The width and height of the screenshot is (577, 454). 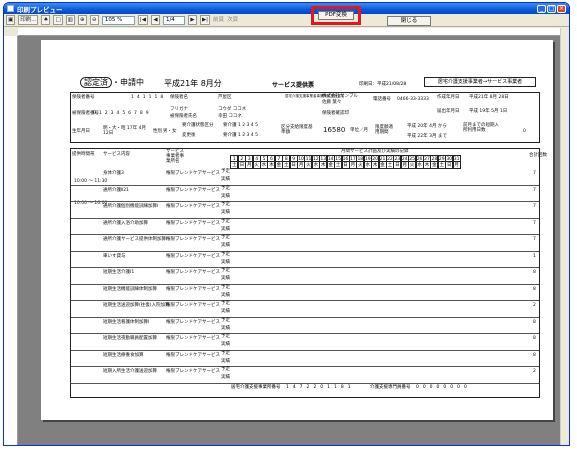 What do you see at coordinates (481, 128) in the screenshot?
I see `prev-month-label: 前月までの短期入所利用日数` at bounding box center [481, 128].